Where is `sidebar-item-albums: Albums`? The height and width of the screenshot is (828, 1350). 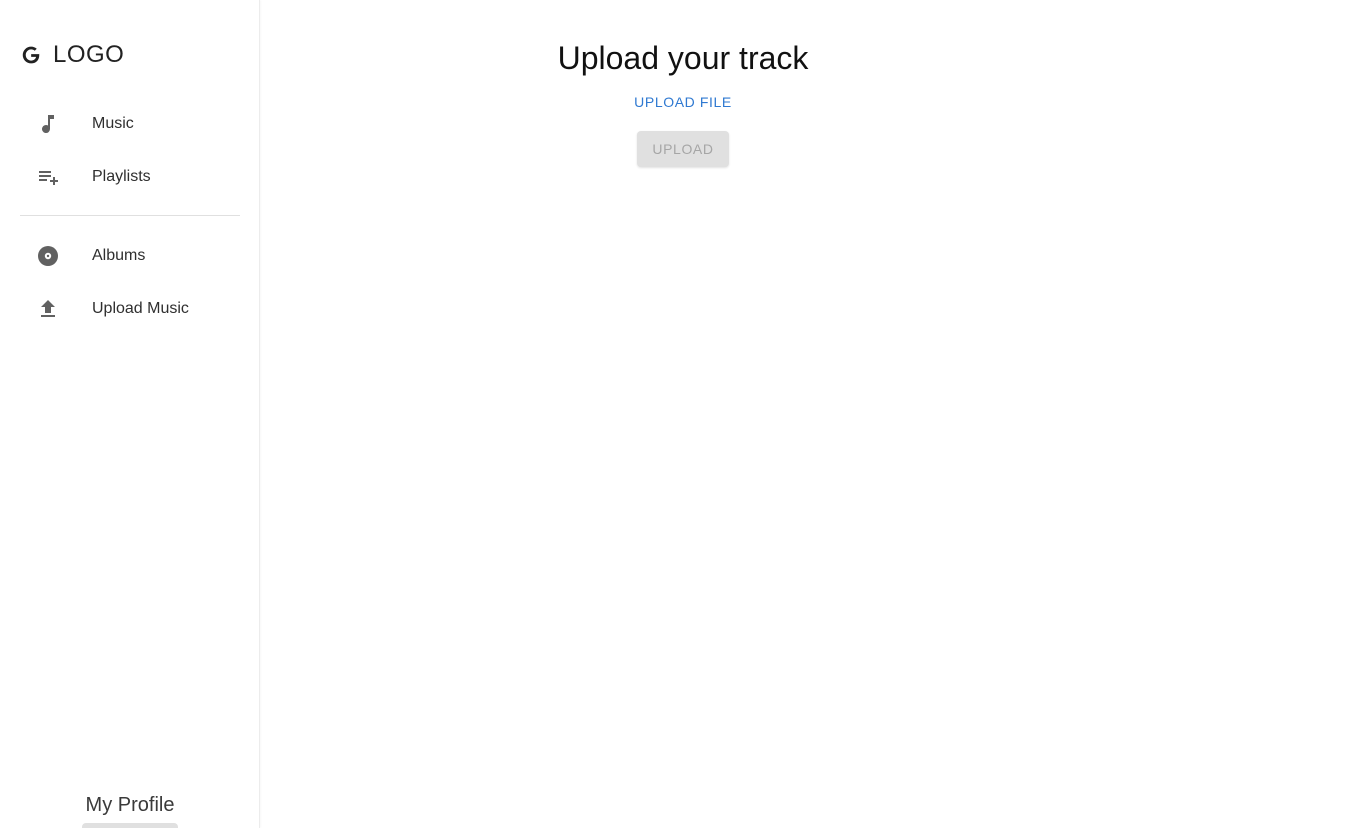 sidebar-item-albums: Albums is located at coordinates (130, 255).